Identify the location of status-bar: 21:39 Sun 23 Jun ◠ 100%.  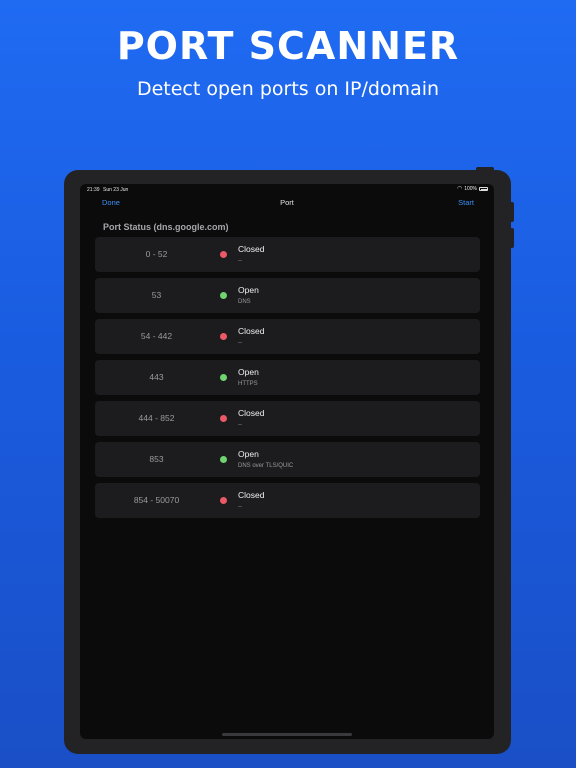
(287, 190).